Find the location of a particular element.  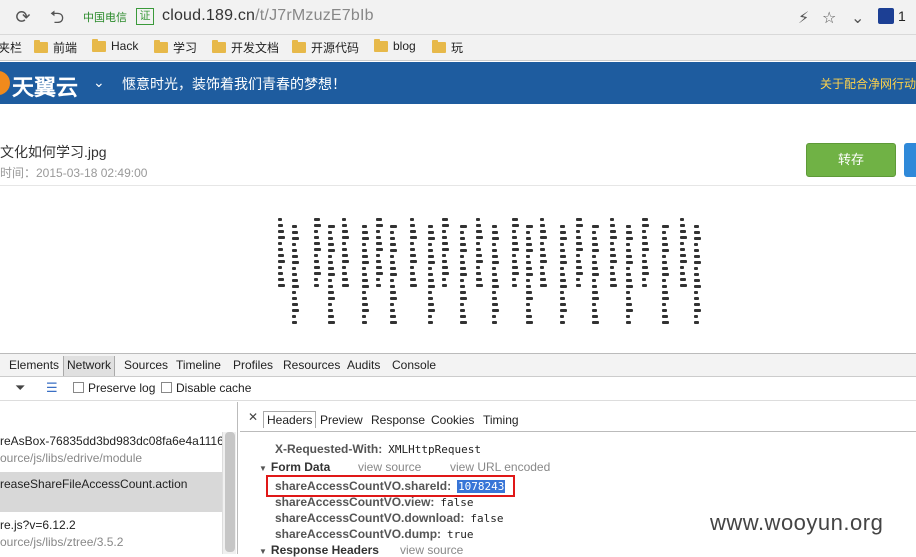

tab-divider is located at coordinates (578, 431).